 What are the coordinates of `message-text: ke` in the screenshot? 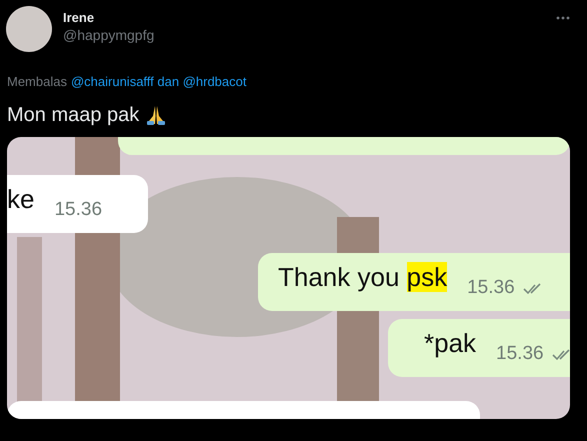 It's located at (20, 199).